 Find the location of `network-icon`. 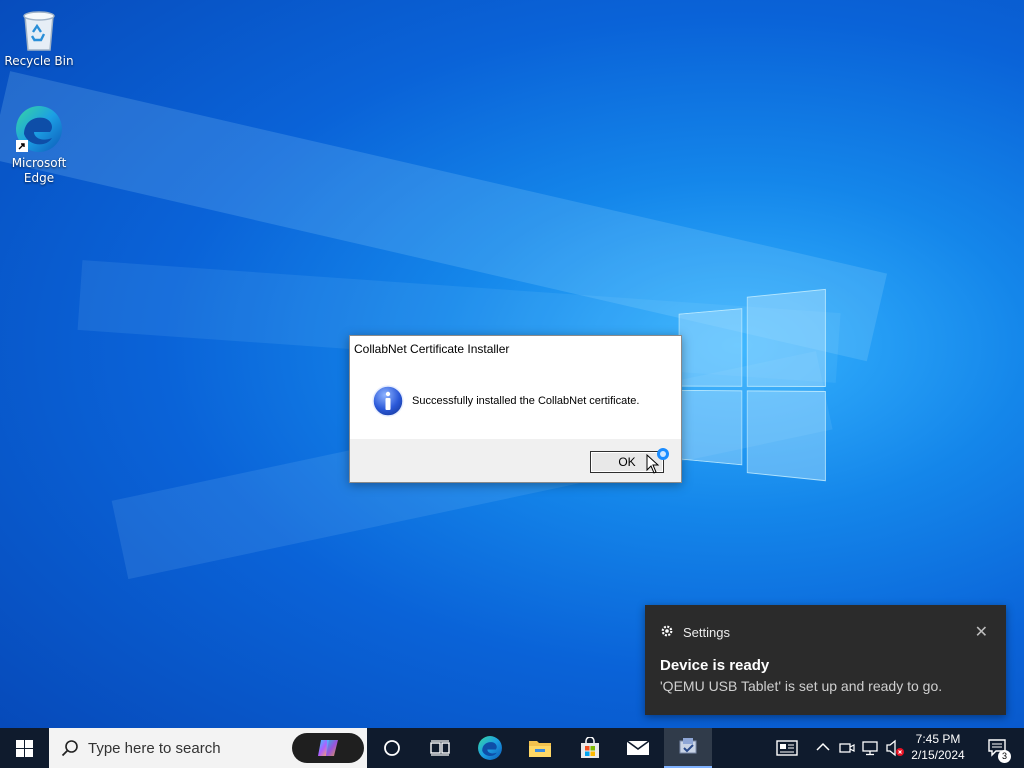

network-icon is located at coordinates (871, 748).